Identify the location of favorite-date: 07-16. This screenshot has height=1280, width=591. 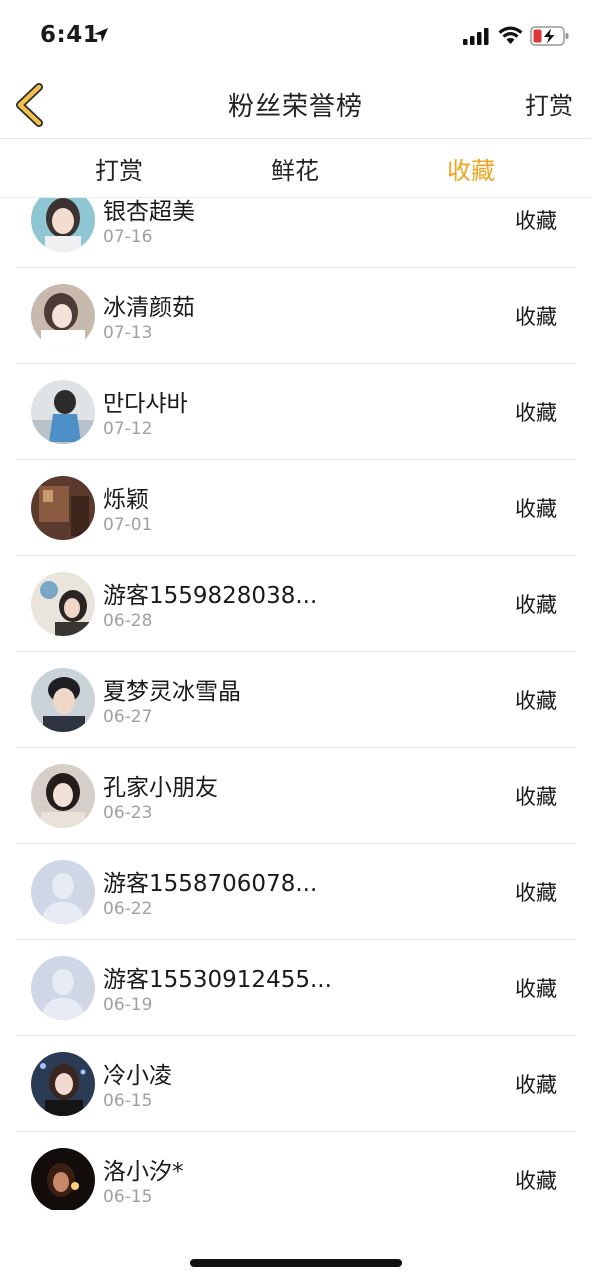
(128, 237).